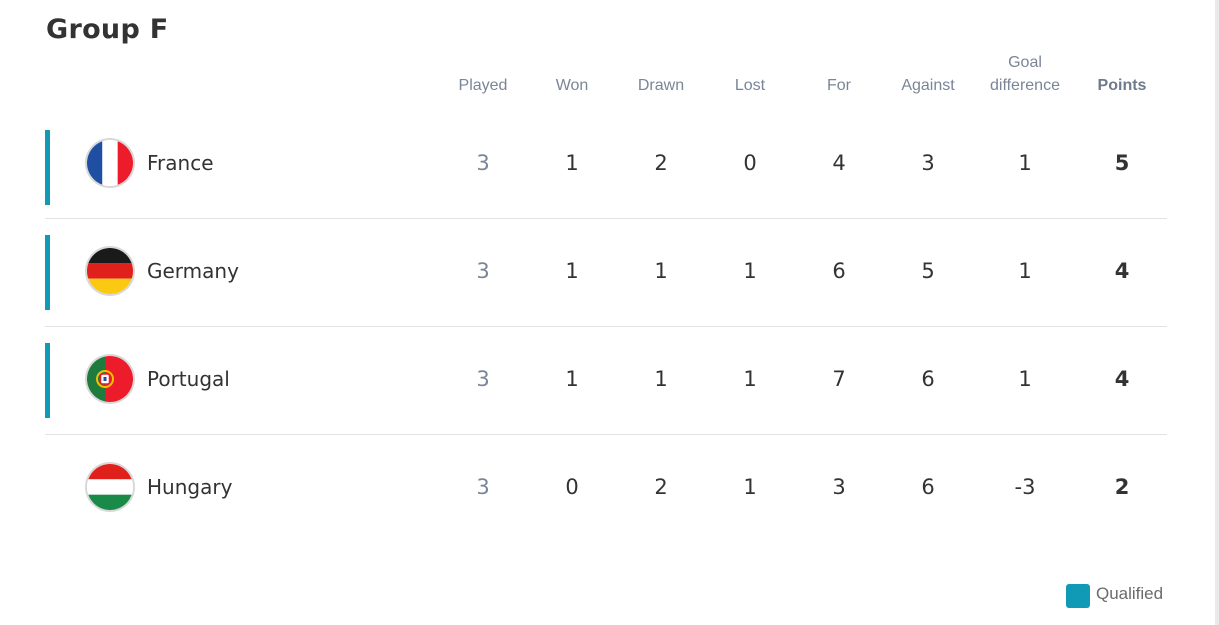 The height and width of the screenshot is (625, 1219). I want to click on cell-points: 2, so click(1122, 487).